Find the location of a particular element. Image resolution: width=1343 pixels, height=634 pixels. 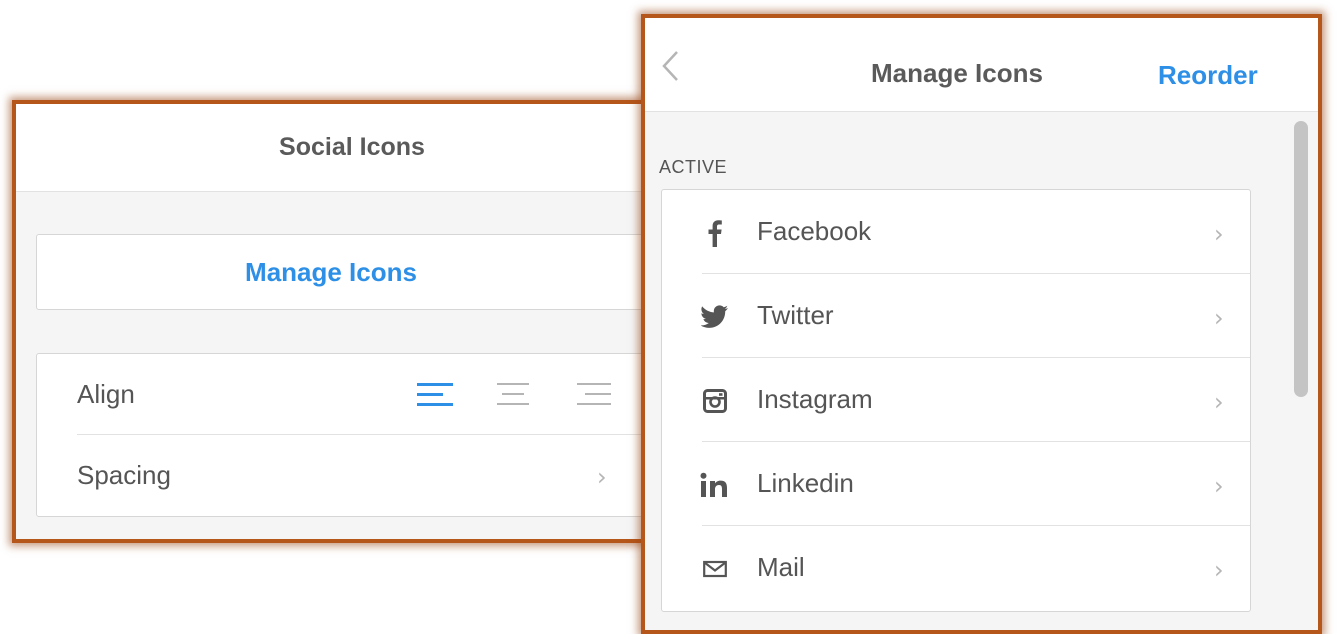

list-item-mail: Mail › is located at coordinates (956, 568).